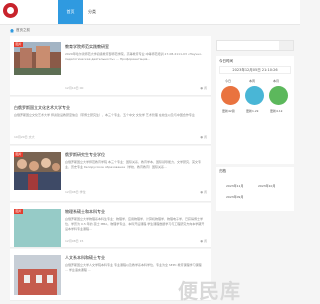  What do you see at coordinates (252, 81) in the screenshot?
I see `stat-label: 本周` at bounding box center [252, 81].